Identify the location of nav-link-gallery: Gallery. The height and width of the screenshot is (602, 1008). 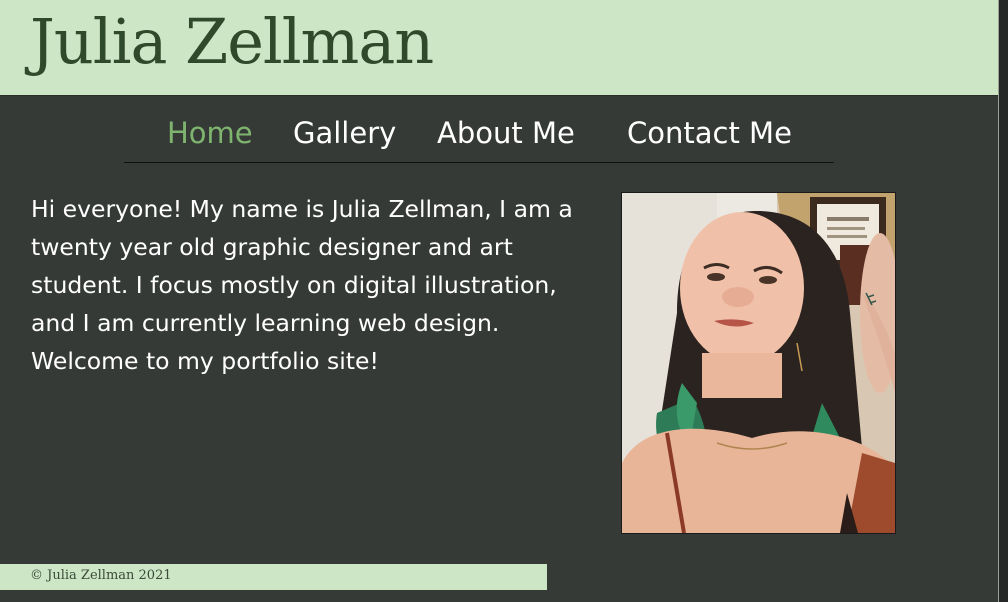
(344, 133).